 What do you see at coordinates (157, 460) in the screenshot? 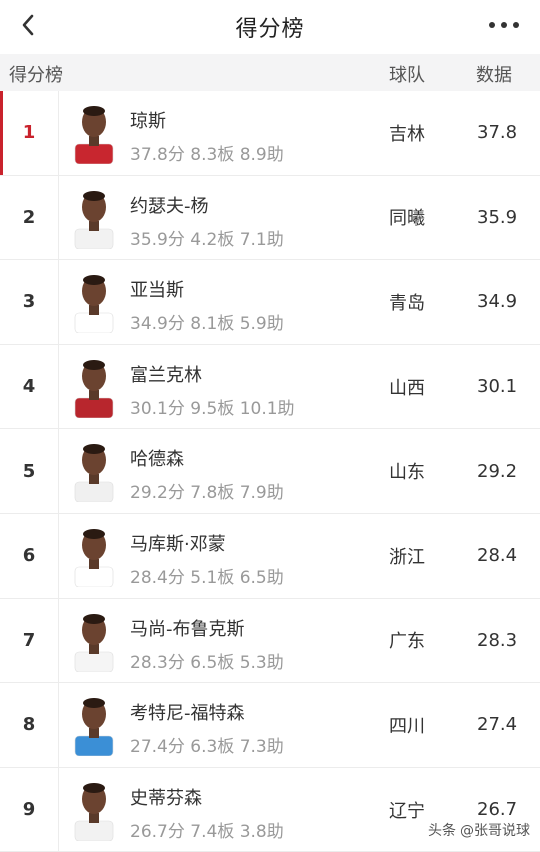
I see `player-name: 哈德森` at bounding box center [157, 460].